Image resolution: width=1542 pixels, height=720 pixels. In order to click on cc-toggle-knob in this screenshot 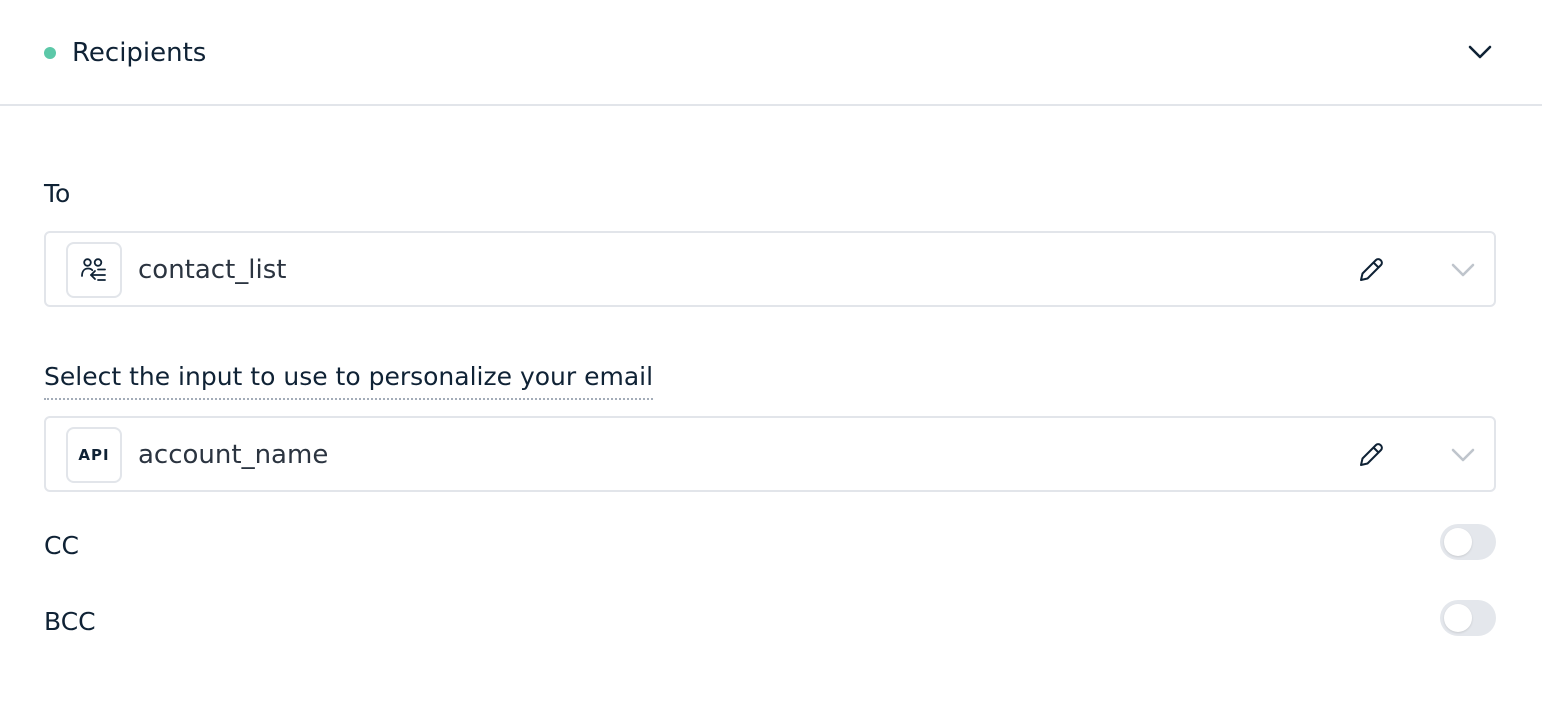, I will do `click(1458, 542)`.